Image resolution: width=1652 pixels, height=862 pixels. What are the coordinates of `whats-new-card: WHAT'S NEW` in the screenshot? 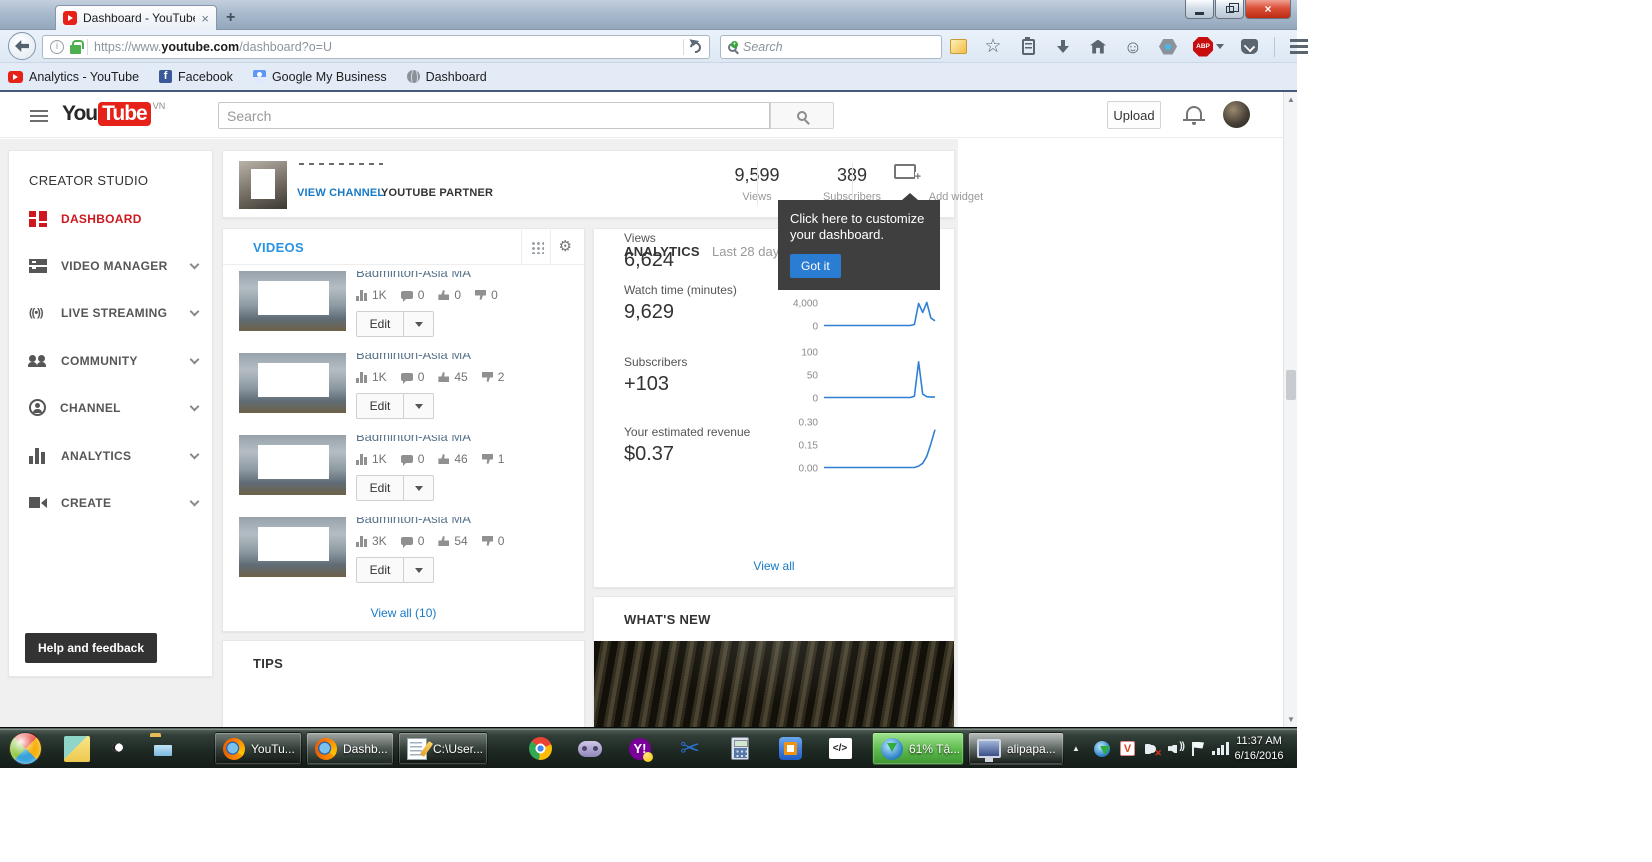 It's located at (774, 661).